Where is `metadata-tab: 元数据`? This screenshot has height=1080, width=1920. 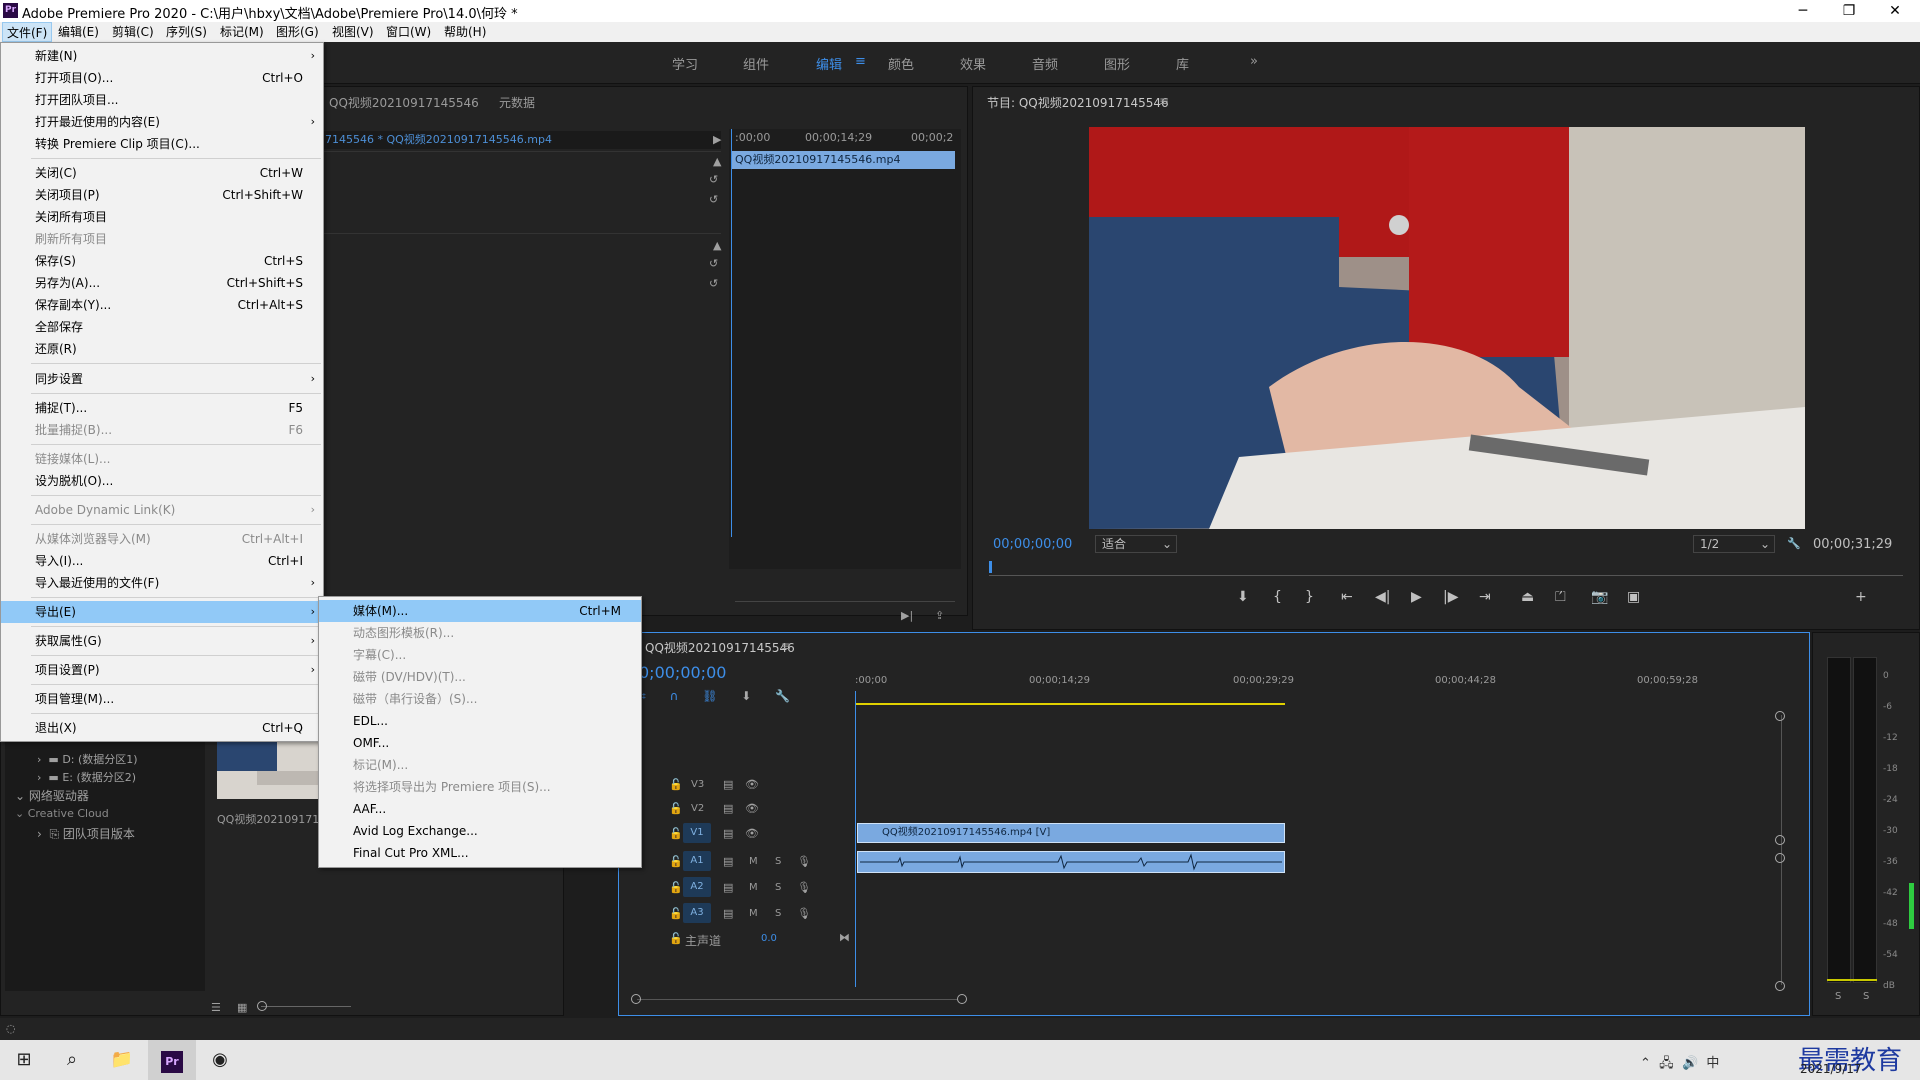 metadata-tab: 元数据 is located at coordinates (517, 102).